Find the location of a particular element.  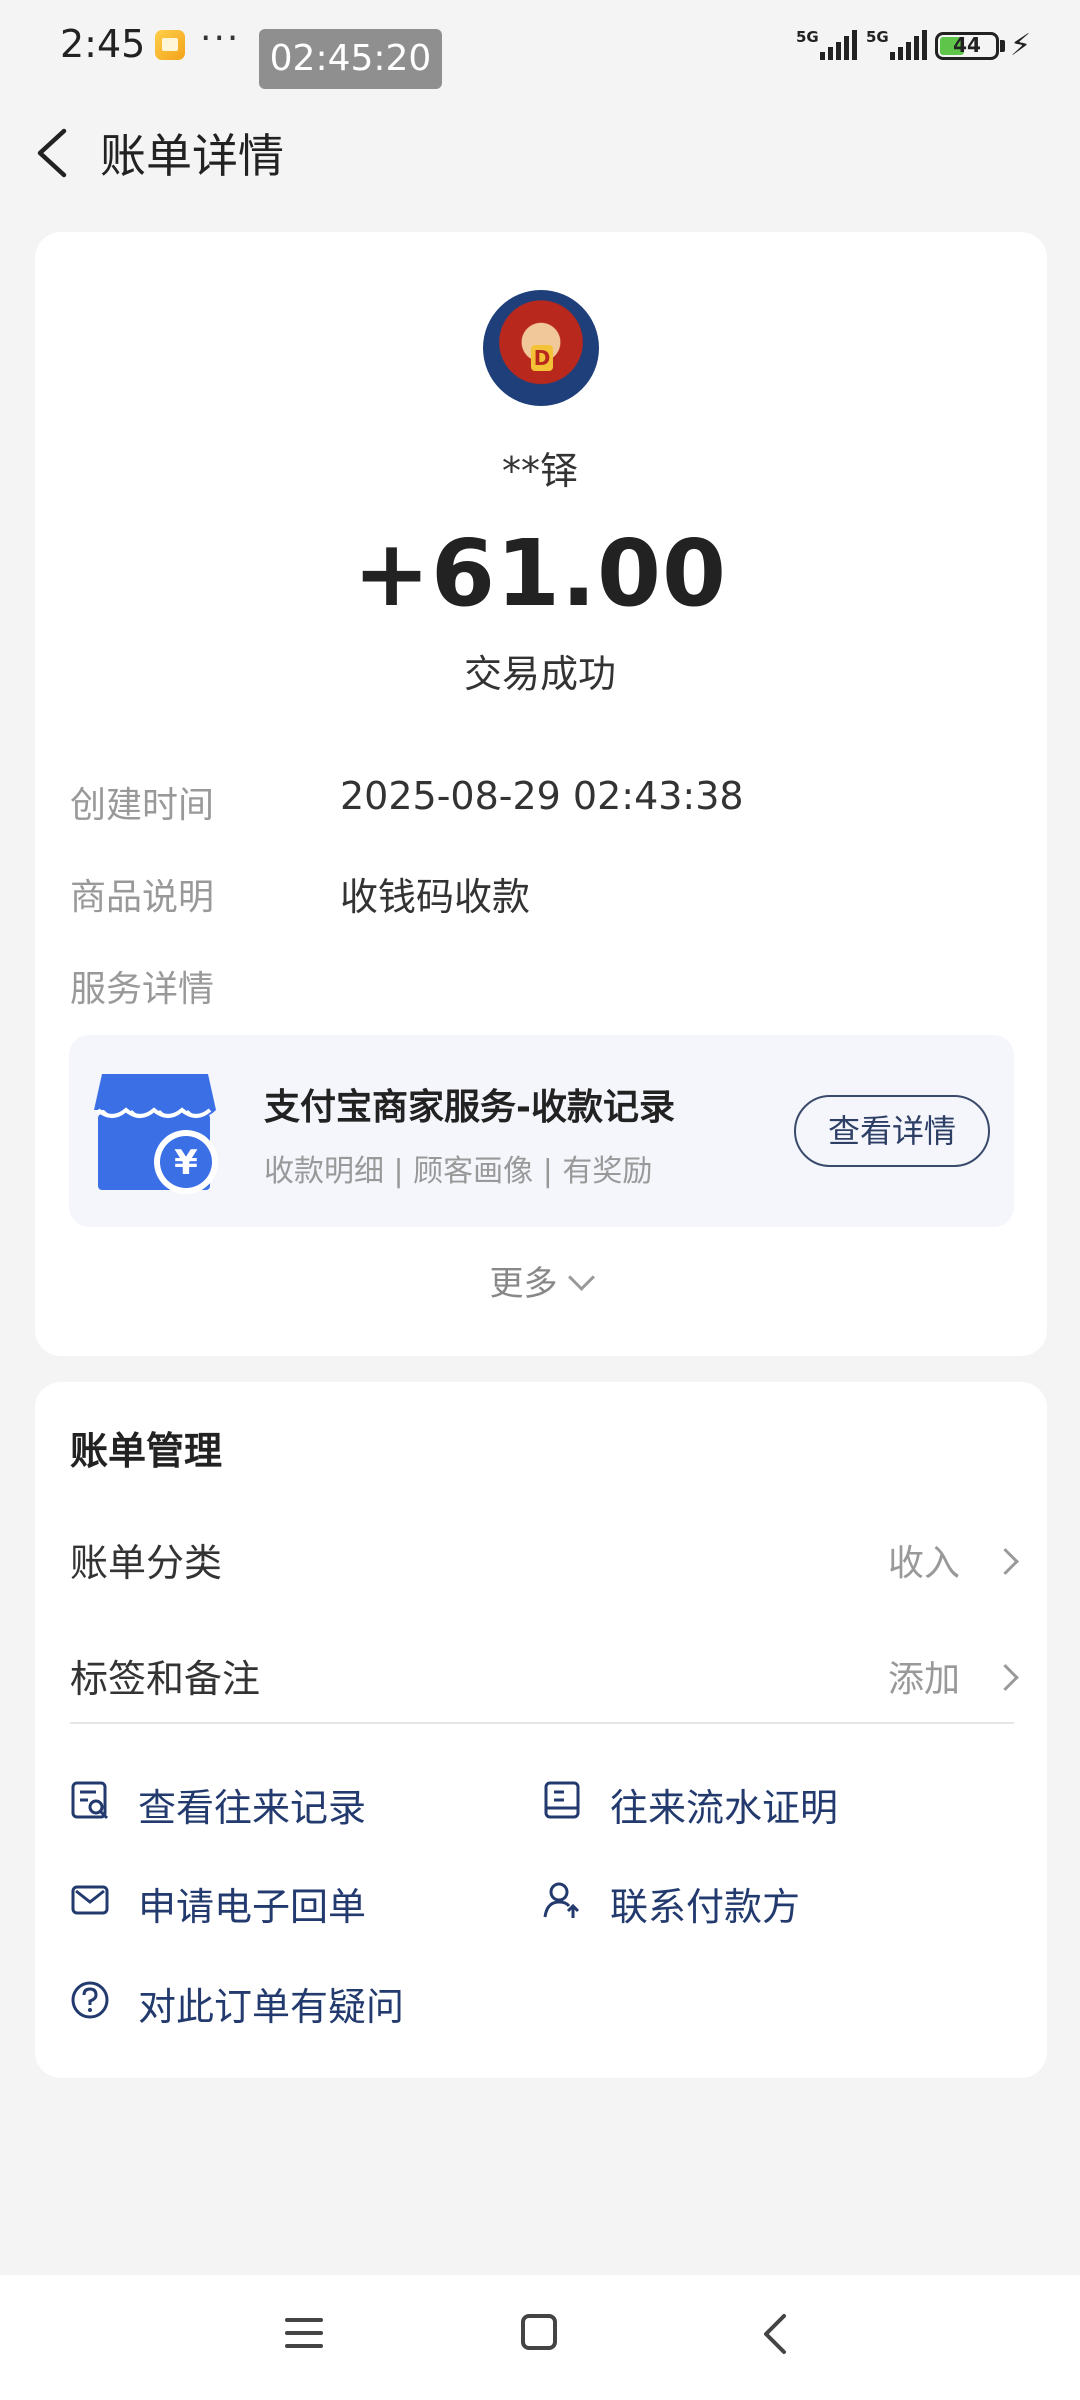

more-toggle: 更多 is located at coordinates (540, 1280).